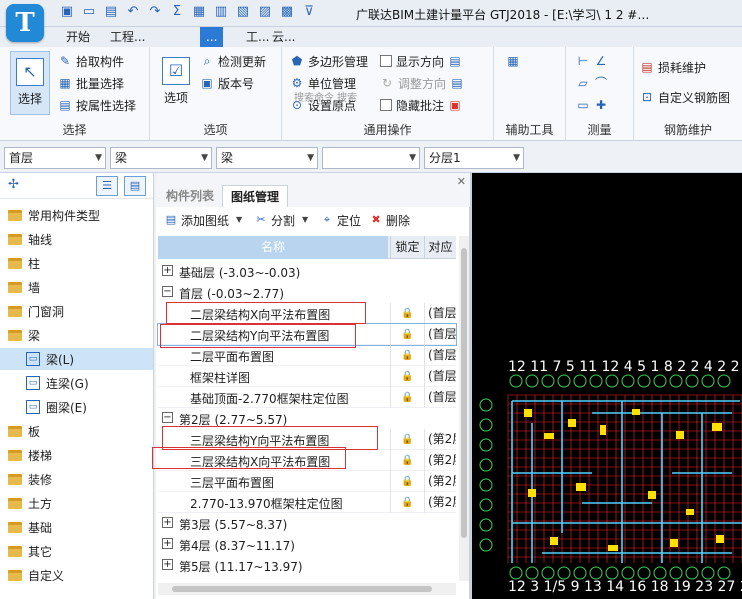 Image resolution: width=742 pixels, height=599 pixels. Describe the element at coordinates (323, 105) in the screenshot. I see `set-origin-button: ⊙ 设置原点` at that location.